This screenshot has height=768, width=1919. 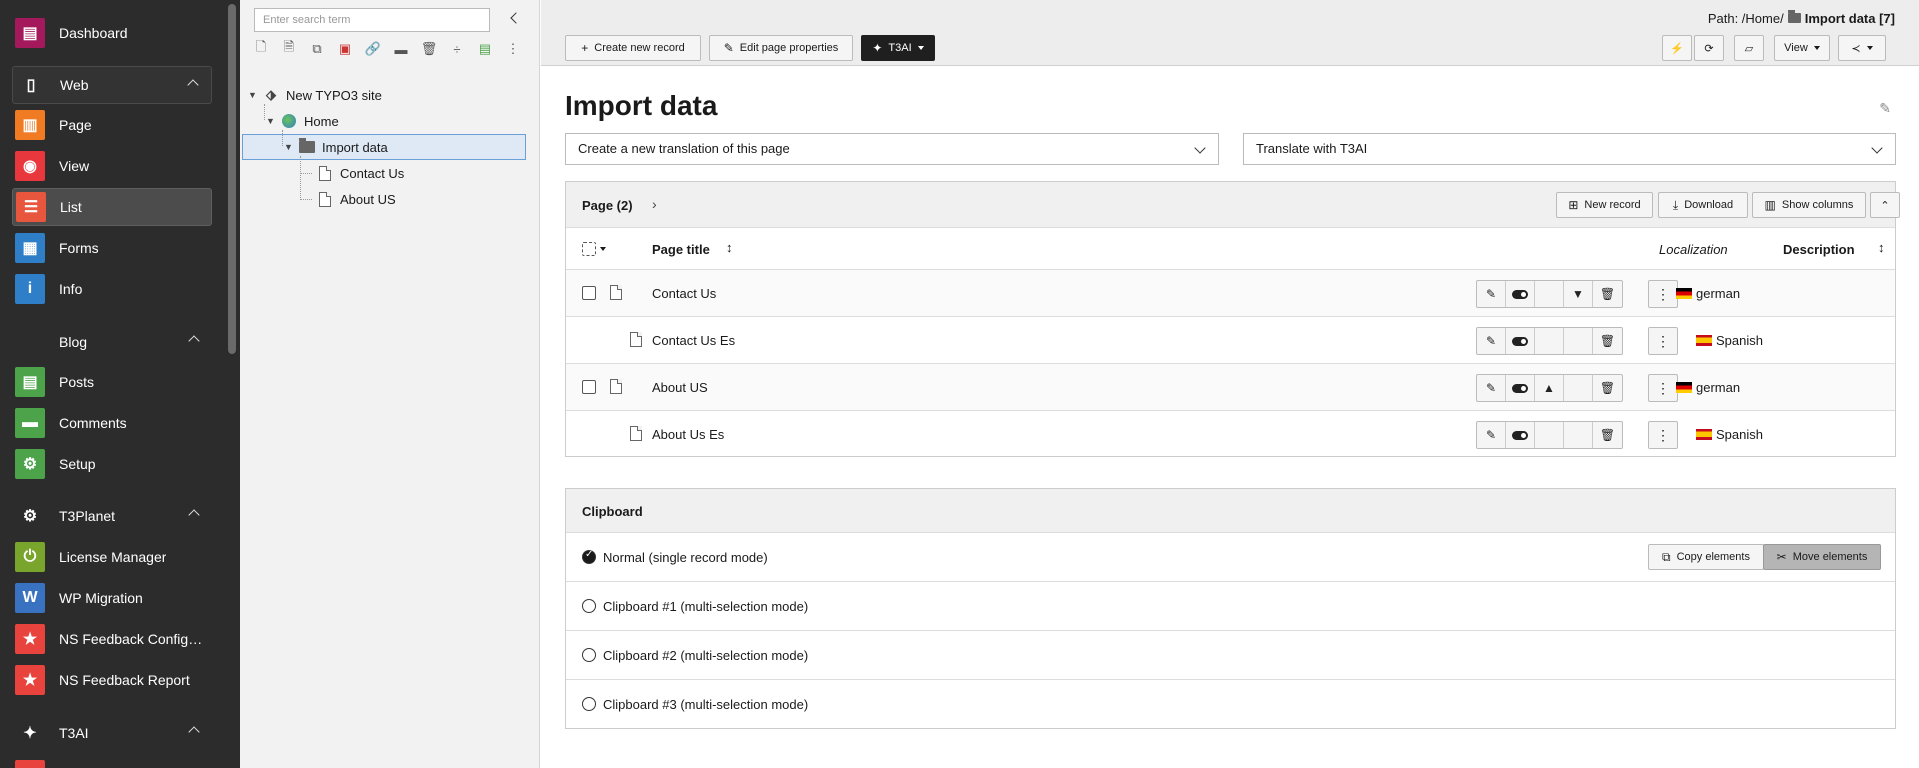 What do you see at coordinates (232, 179) in the screenshot?
I see `module-menu-scrollbar` at bounding box center [232, 179].